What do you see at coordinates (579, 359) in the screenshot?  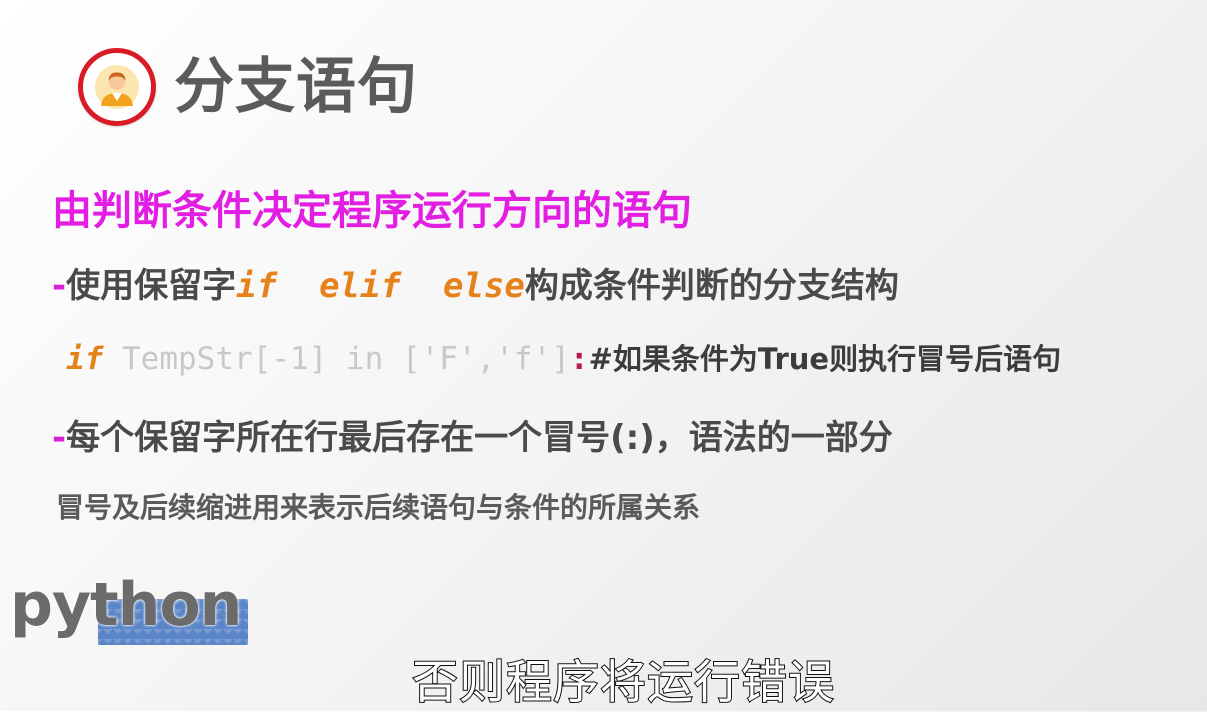 I see `code-colon: :` at bounding box center [579, 359].